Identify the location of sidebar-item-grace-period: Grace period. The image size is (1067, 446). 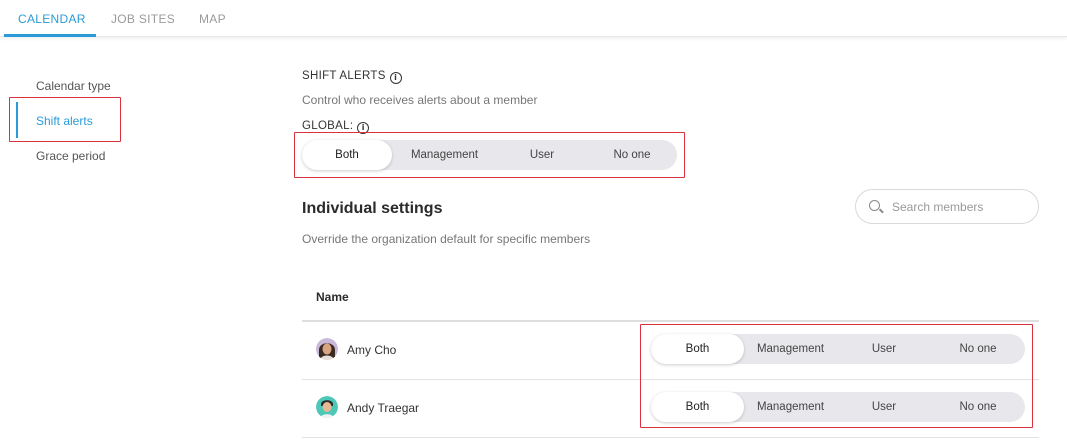
(70, 156).